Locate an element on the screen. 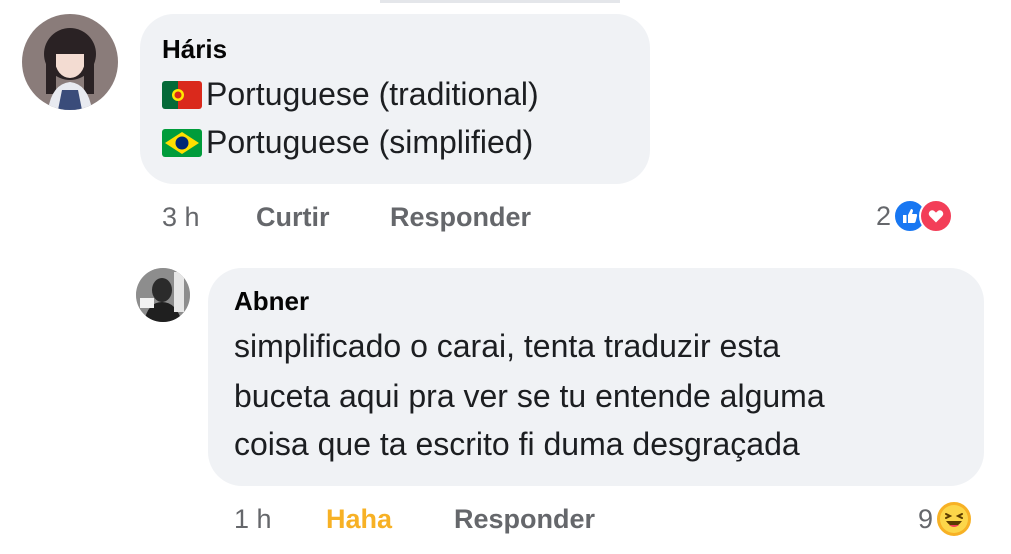 This screenshot has height=554, width=1011. haha-icon is located at coordinates (954, 519).